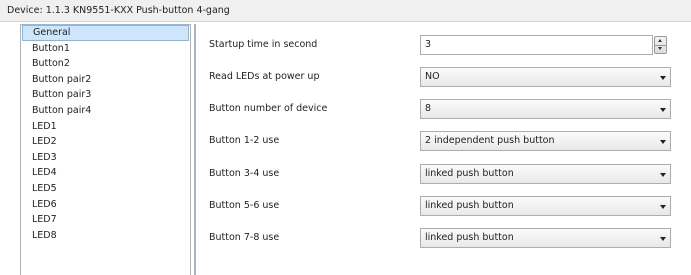  I want to click on startup-time-value: 3, so click(428, 44).